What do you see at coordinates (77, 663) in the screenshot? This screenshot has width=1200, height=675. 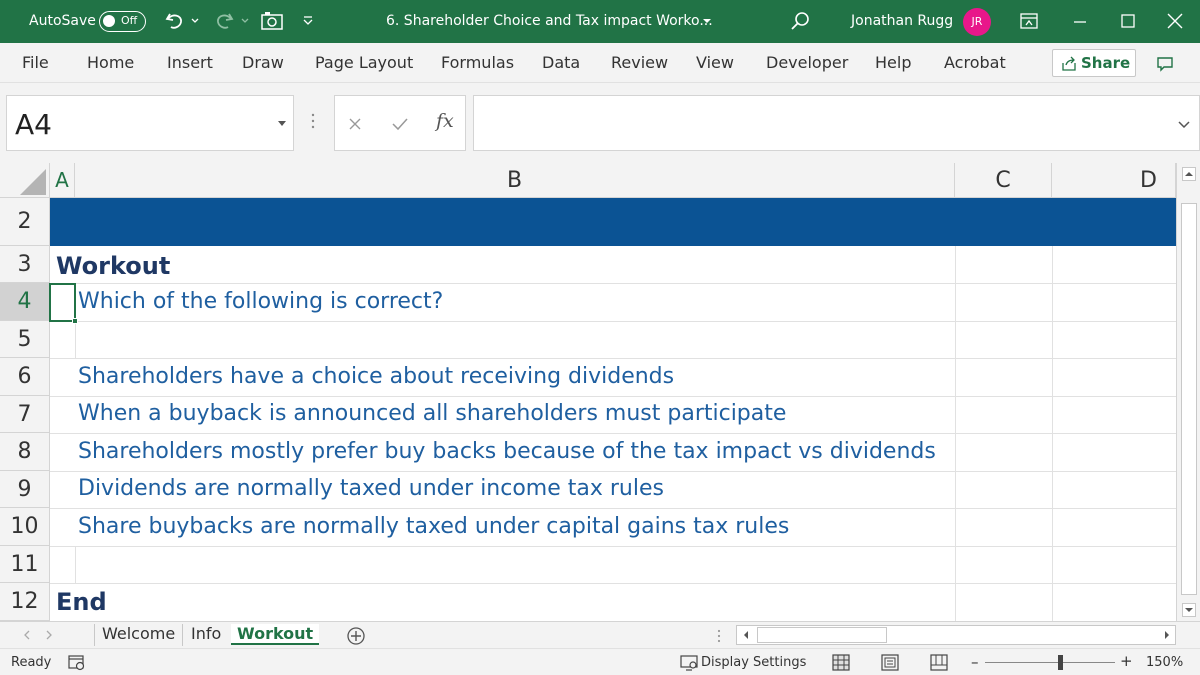 I see `accessibility-icon` at bounding box center [77, 663].